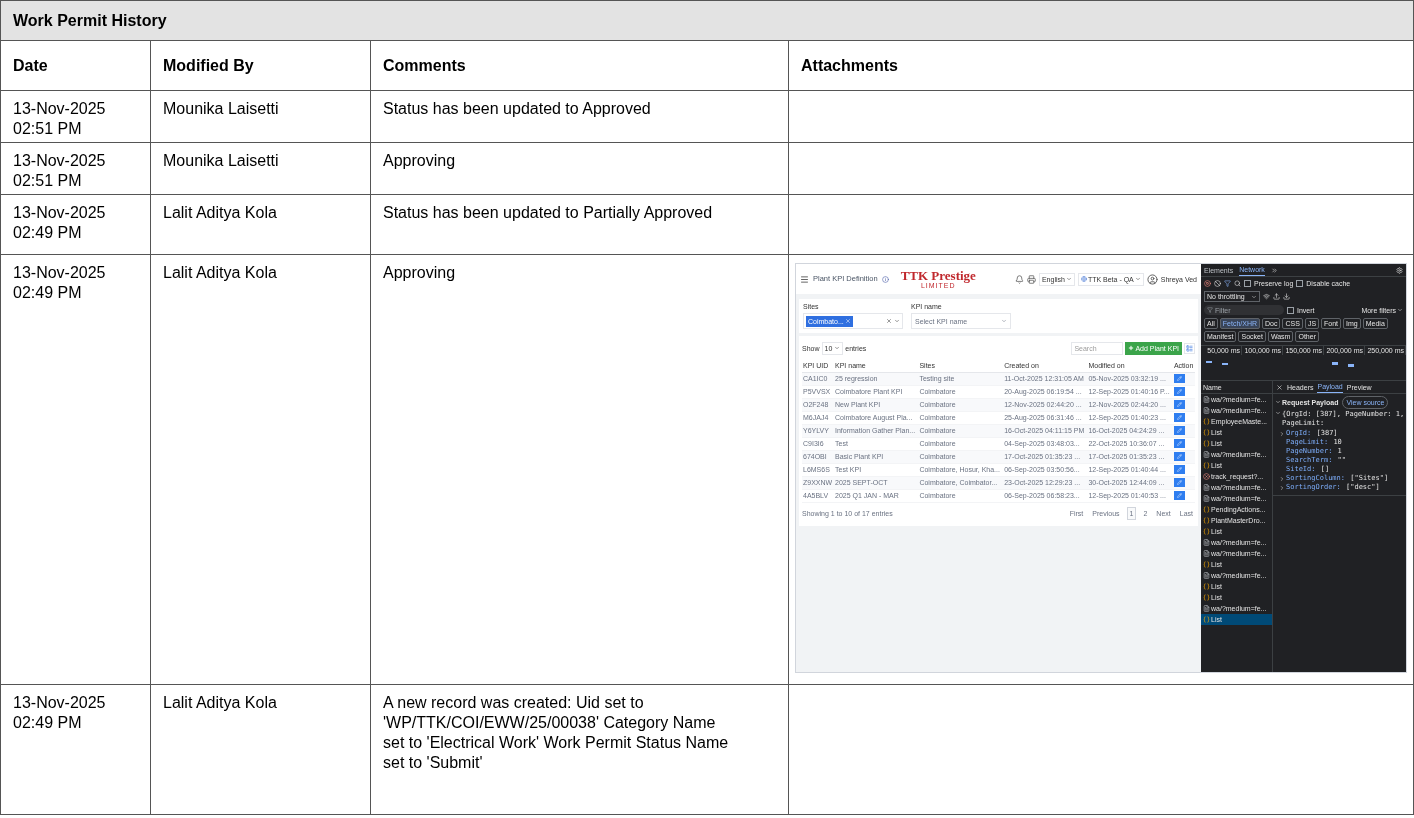 The height and width of the screenshot is (818, 1414). What do you see at coordinates (1237, 283) in the screenshot?
I see `search-icon` at bounding box center [1237, 283].